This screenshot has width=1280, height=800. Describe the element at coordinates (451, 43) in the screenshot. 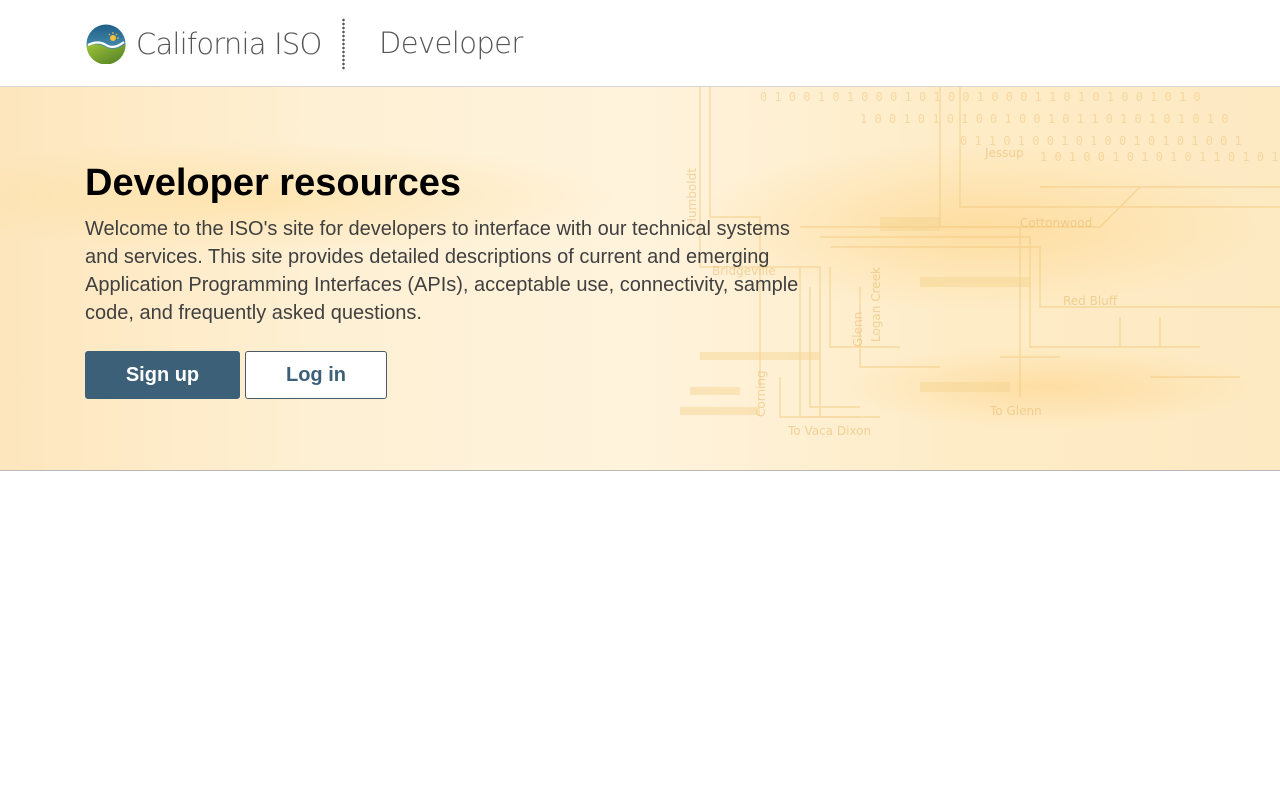

I see `product-name: Developer` at that location.